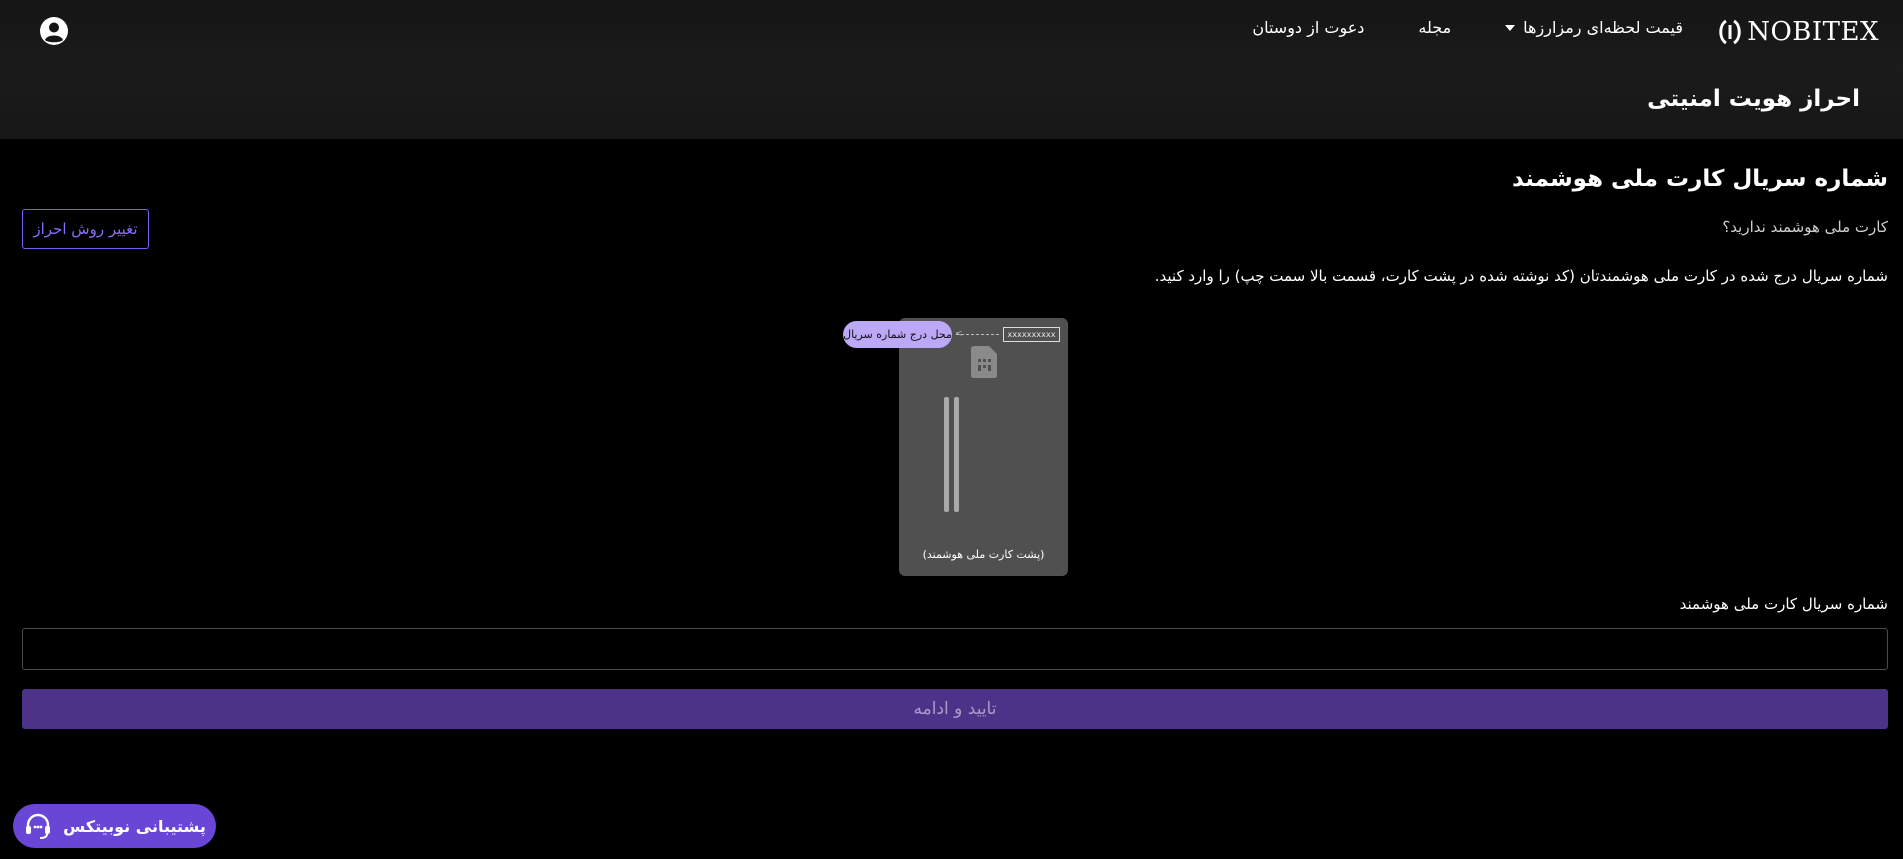  What do you see at coordinates (983, 447) in the screenshot?
I see `national-card-back-illustration: xxxxxxxxxx < (پشت کارت ملی هوشمند)` at bounding box center [983, 447].